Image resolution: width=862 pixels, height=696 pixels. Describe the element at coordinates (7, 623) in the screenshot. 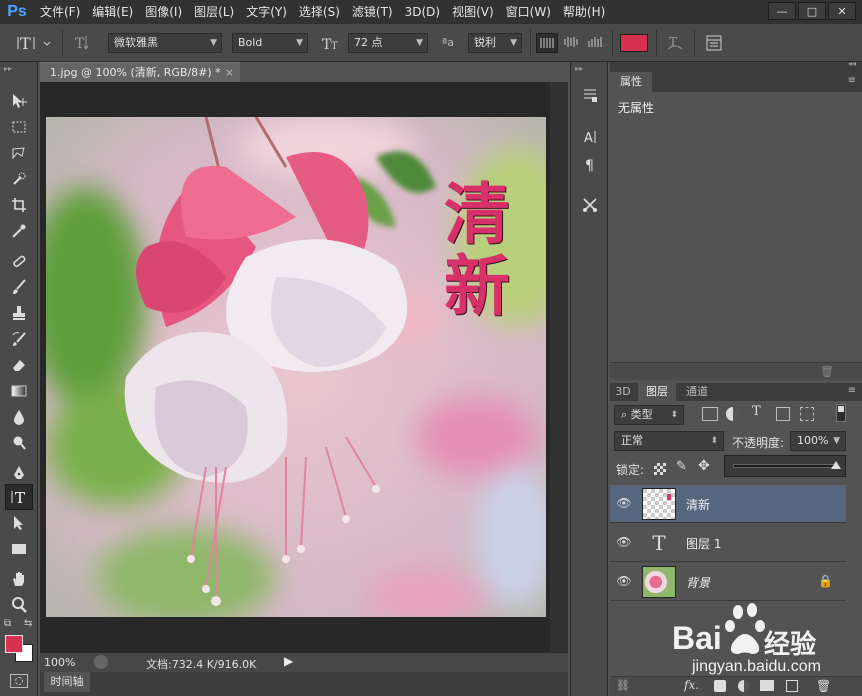

I see `default-colors-icon: ⧉` at that location.